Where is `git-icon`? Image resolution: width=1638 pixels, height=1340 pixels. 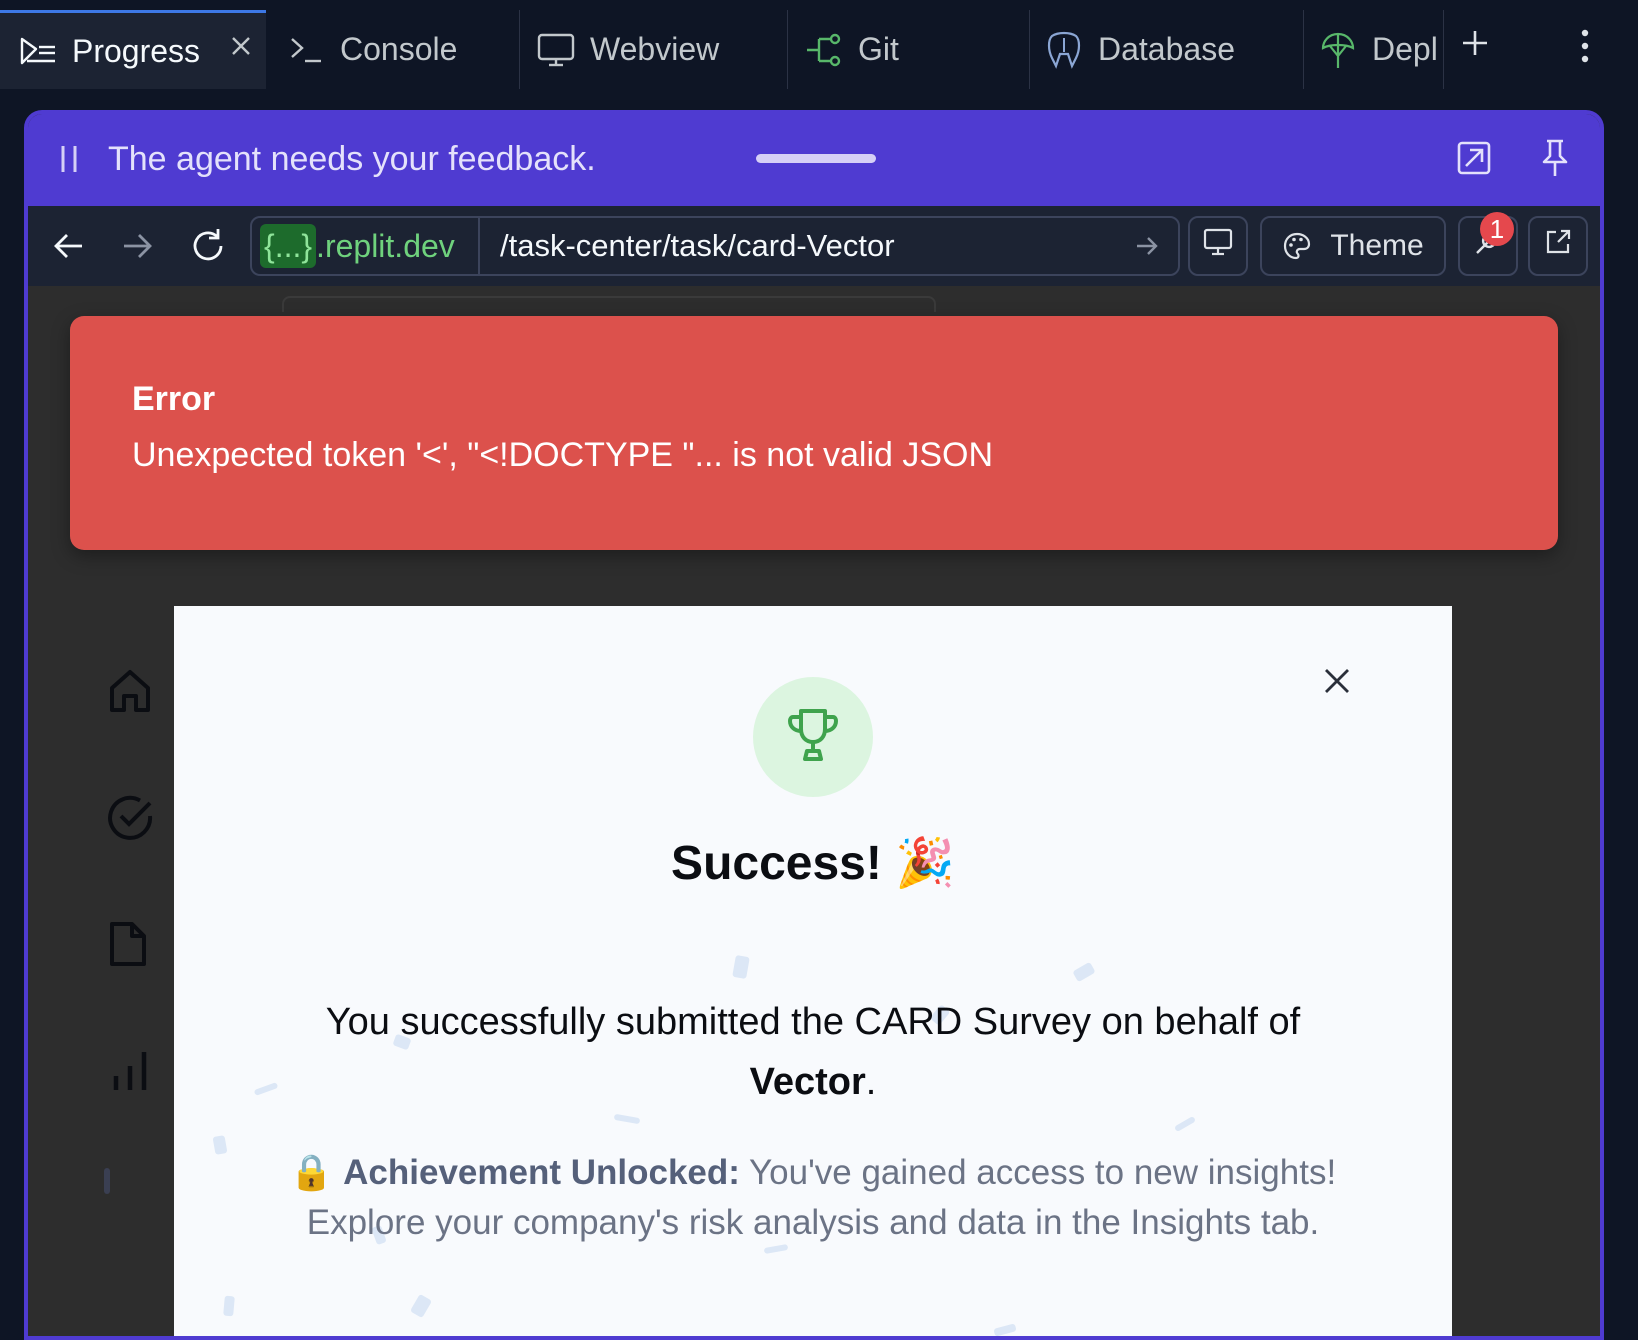 git-icon is located at coordinates (824, 50).